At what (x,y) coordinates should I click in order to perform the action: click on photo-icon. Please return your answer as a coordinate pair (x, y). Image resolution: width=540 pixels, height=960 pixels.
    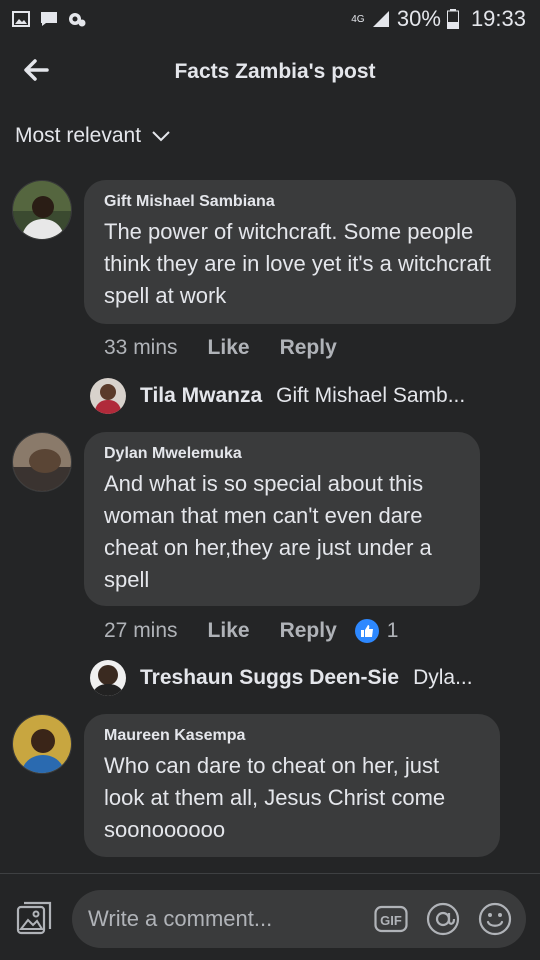
    Looking at the image, I should click on (34, 918).